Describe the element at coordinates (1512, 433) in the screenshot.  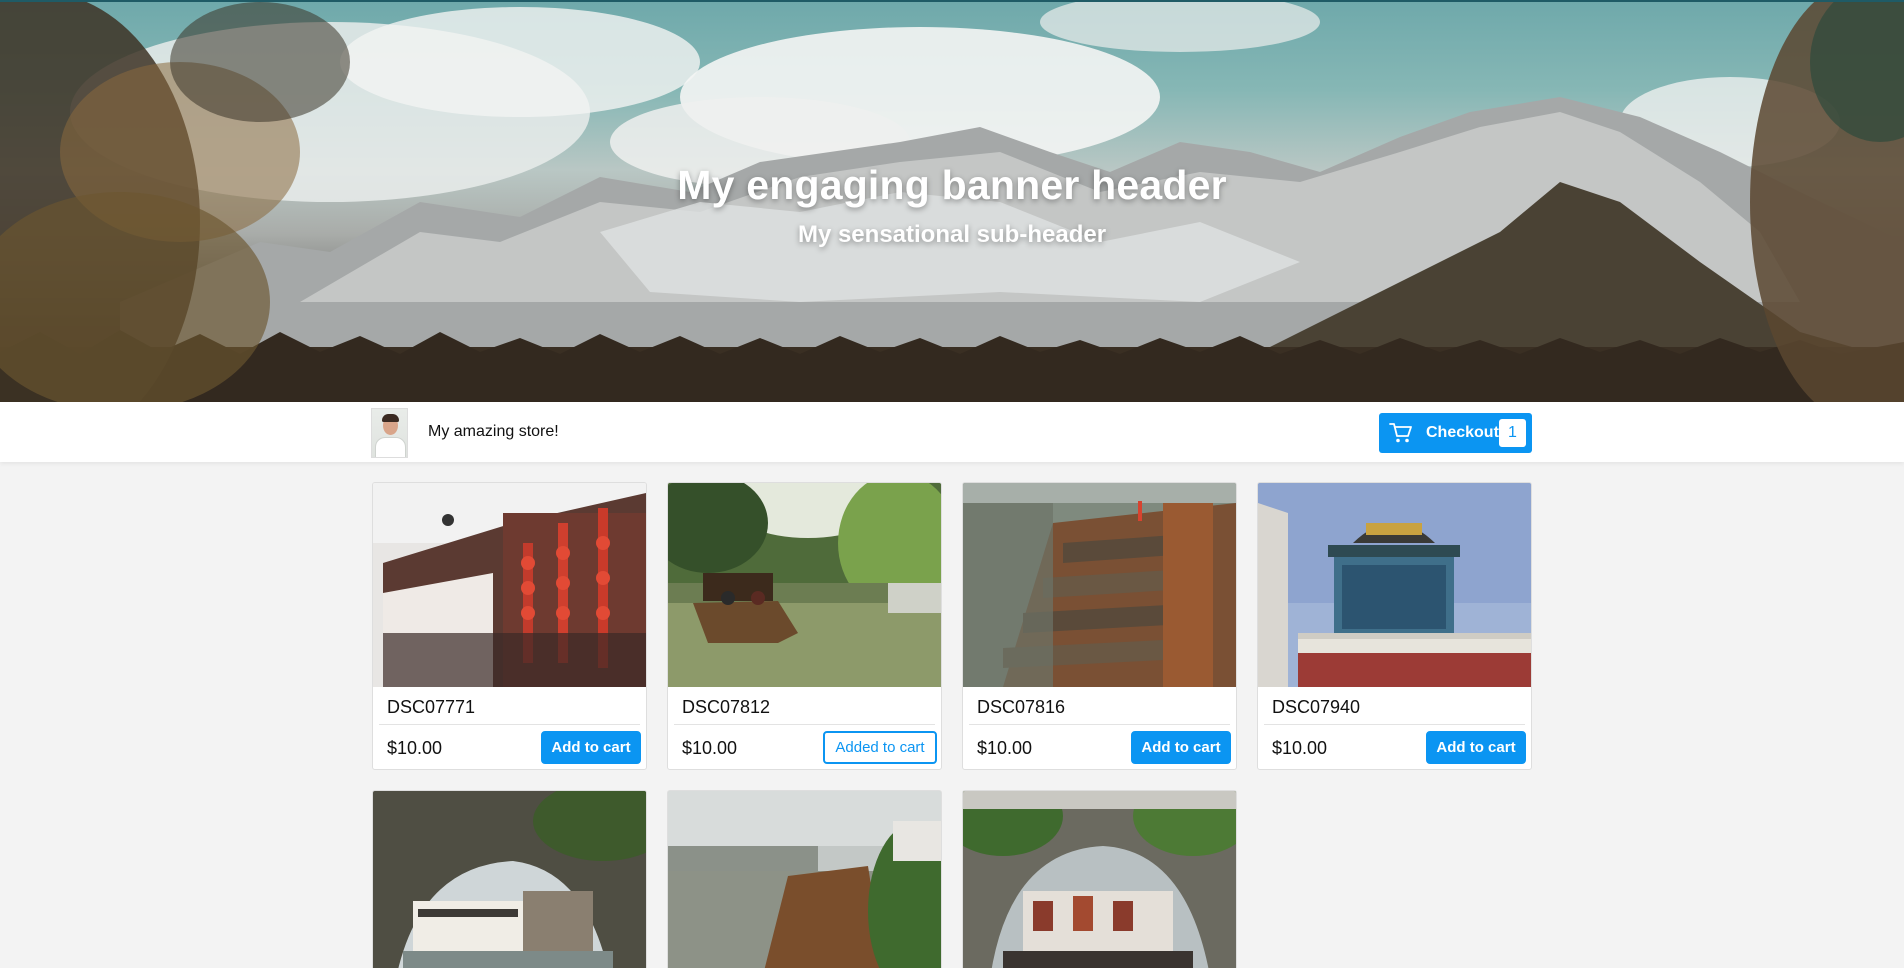
I see `cart-count-badge: 1` at that location.